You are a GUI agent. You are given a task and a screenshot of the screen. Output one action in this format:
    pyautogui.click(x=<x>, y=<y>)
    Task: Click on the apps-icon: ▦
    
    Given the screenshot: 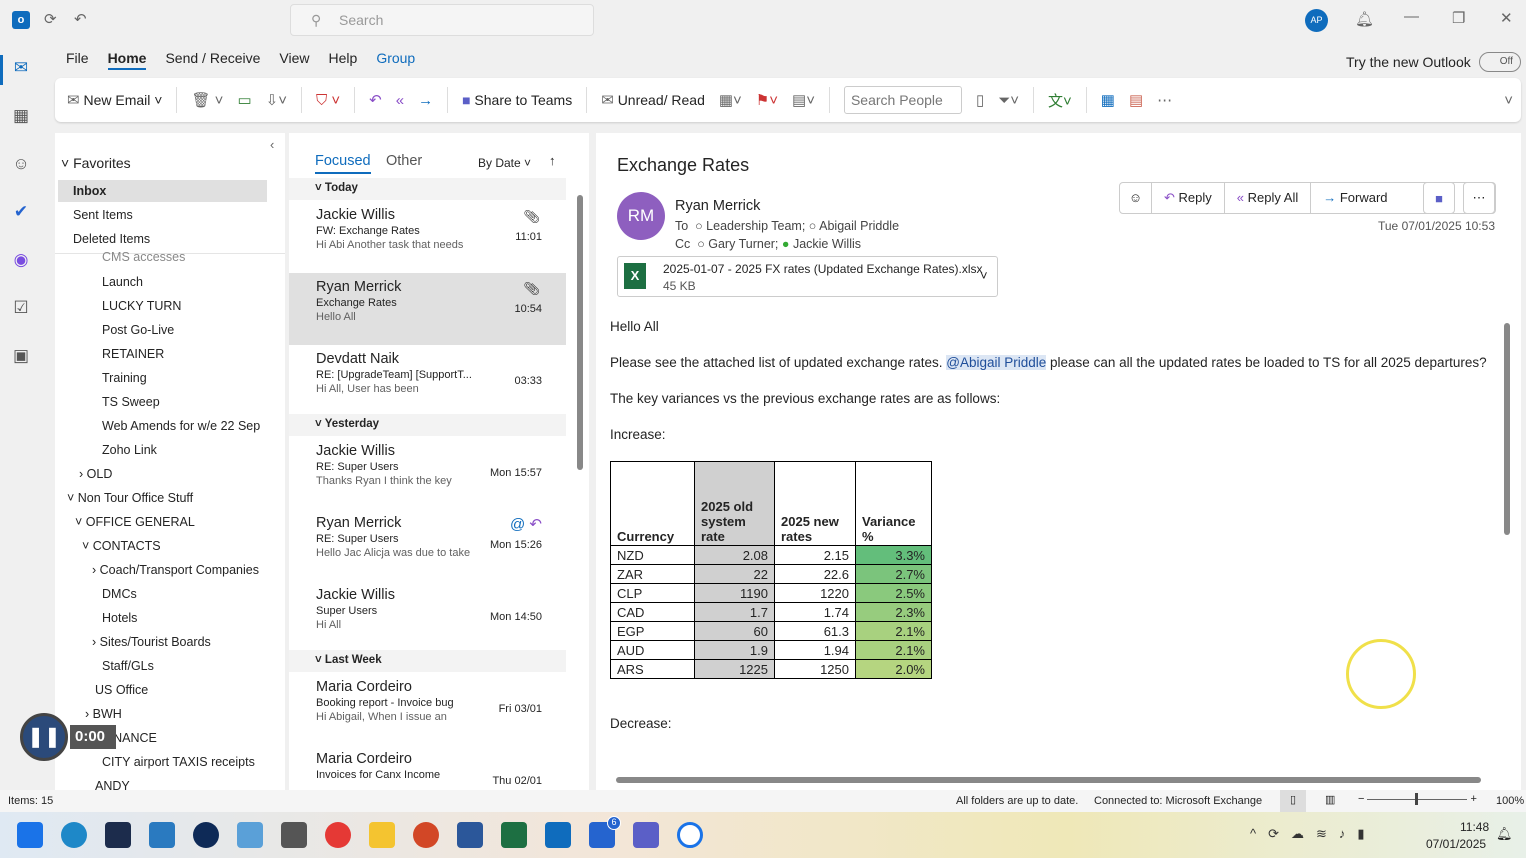 What is the action you would take?
    pyautogui.click(x=1108, y=100)
    